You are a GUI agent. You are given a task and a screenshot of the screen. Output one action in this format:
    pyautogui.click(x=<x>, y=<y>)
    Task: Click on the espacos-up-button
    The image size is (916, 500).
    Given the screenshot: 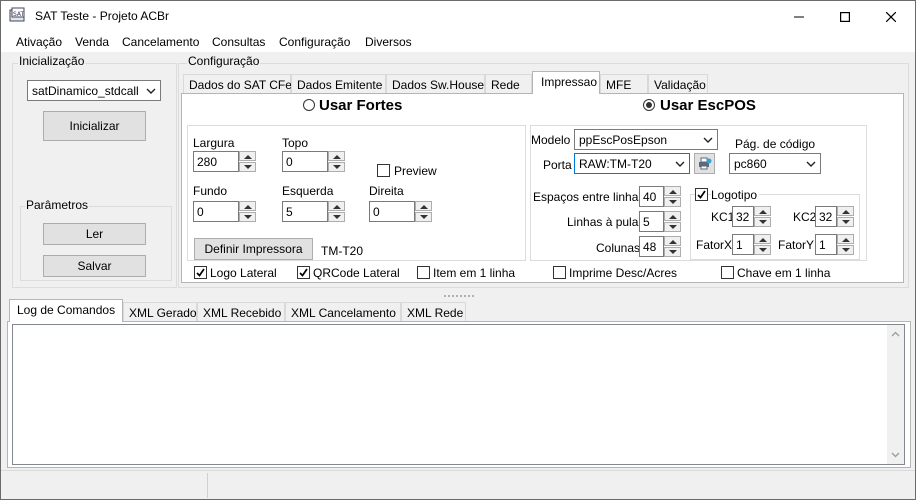 What is the action you would take?
    pyautogui.click(x=672, y=191)
    